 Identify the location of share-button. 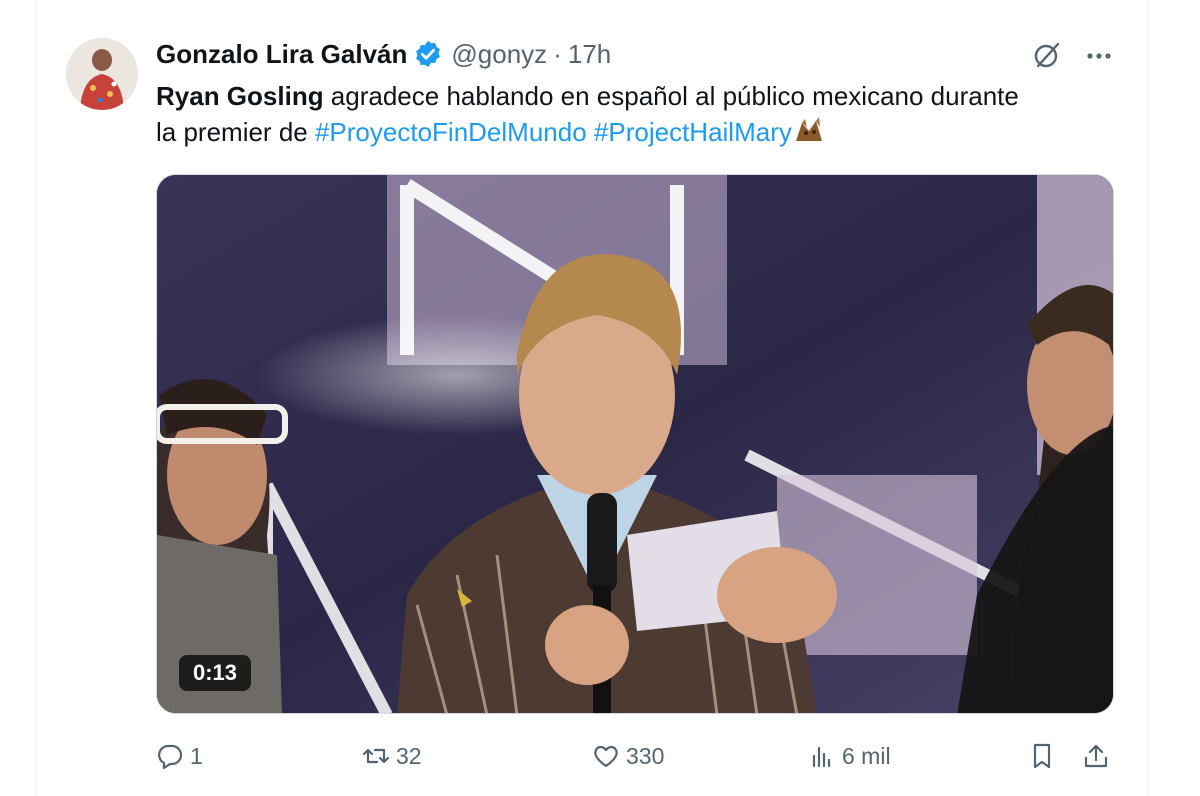
(1099, 756).